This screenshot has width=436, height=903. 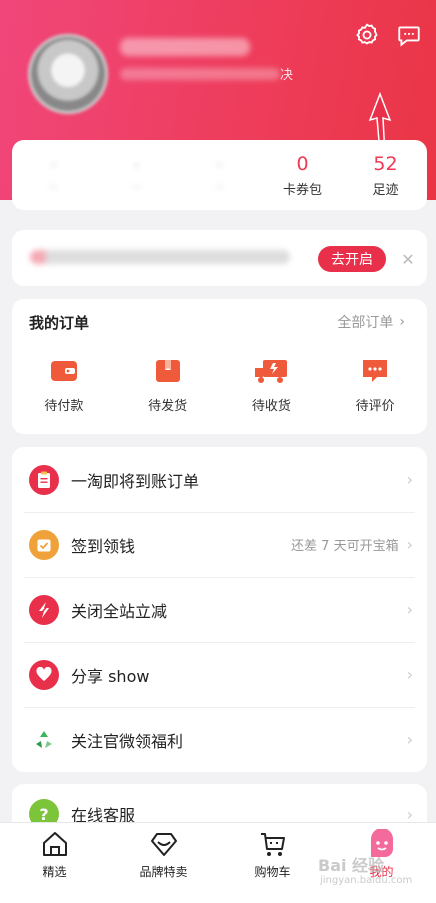 What do you see at coordinates (365, 323) in the screenshot?
I see `all-orders-label: 全部订单` at bounding box center [365, 323].